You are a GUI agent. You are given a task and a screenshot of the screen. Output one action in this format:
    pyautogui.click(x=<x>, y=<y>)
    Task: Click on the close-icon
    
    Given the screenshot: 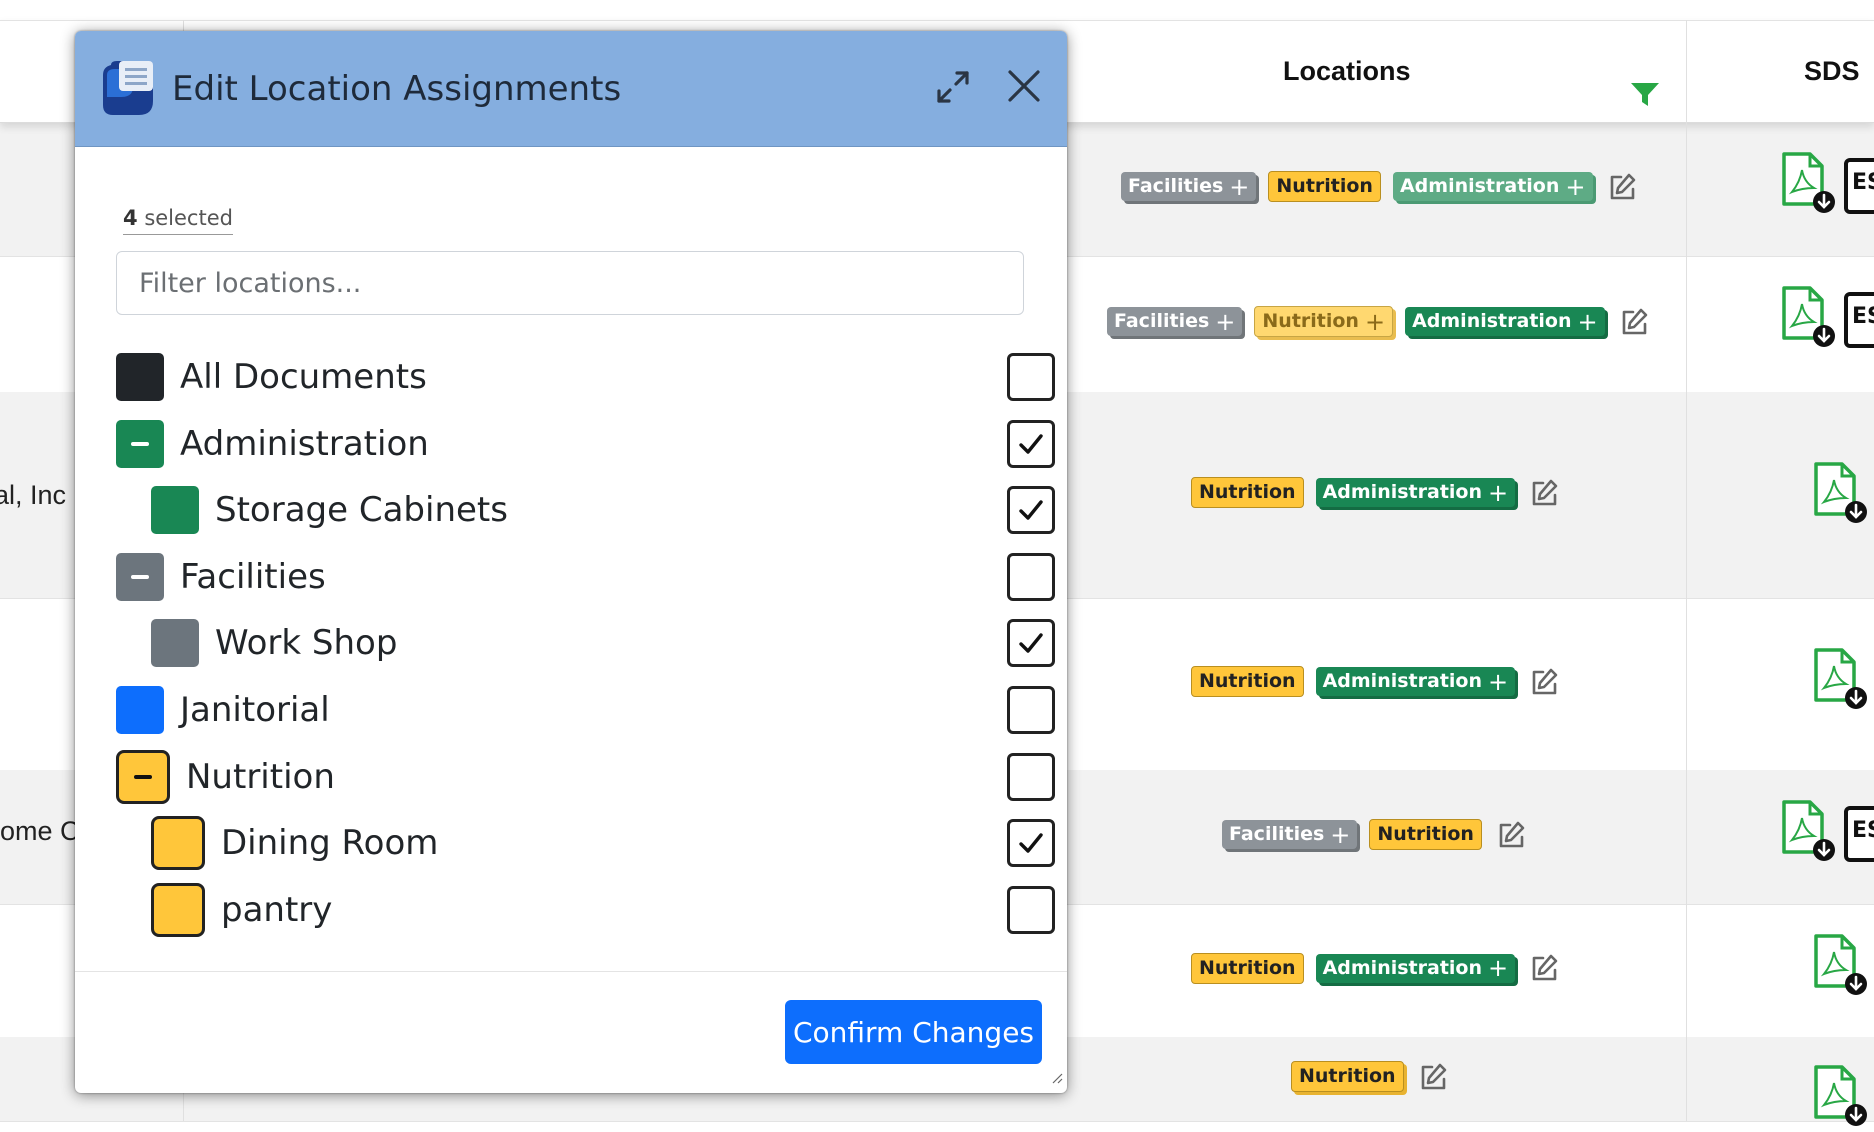 What is the action you would take?
    pyautogui.click(x=1024, y=88)
    